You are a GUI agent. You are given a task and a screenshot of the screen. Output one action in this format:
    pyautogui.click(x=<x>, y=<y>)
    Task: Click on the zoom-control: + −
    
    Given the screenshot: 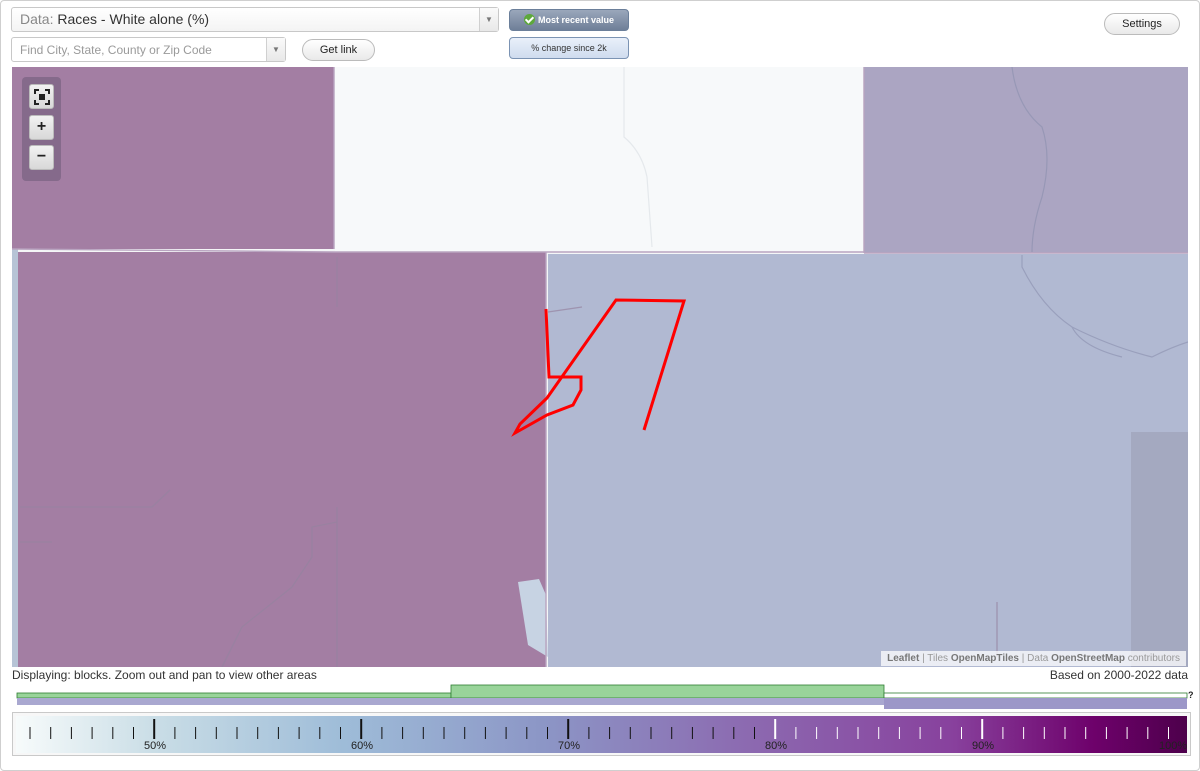 What is the action you would take?
    pyautogui.click(x=41, y=129)
    